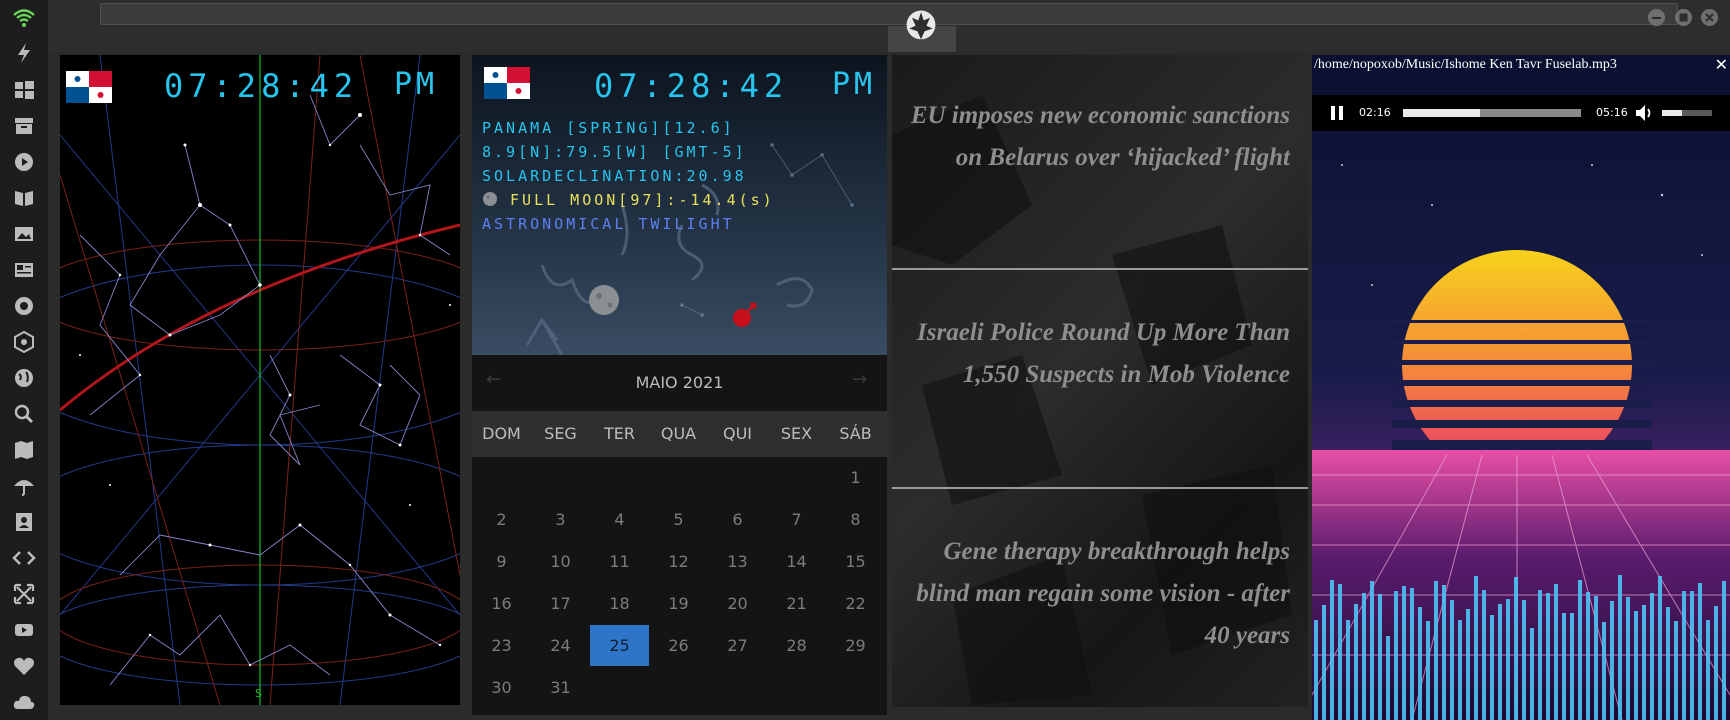 Image resolution: width=1730 pixels, height=720 pixels. What do you see at coordinates (560, 519) in the screenshot?
I see `calendar-day: 3` at bounding box center [560, 519].